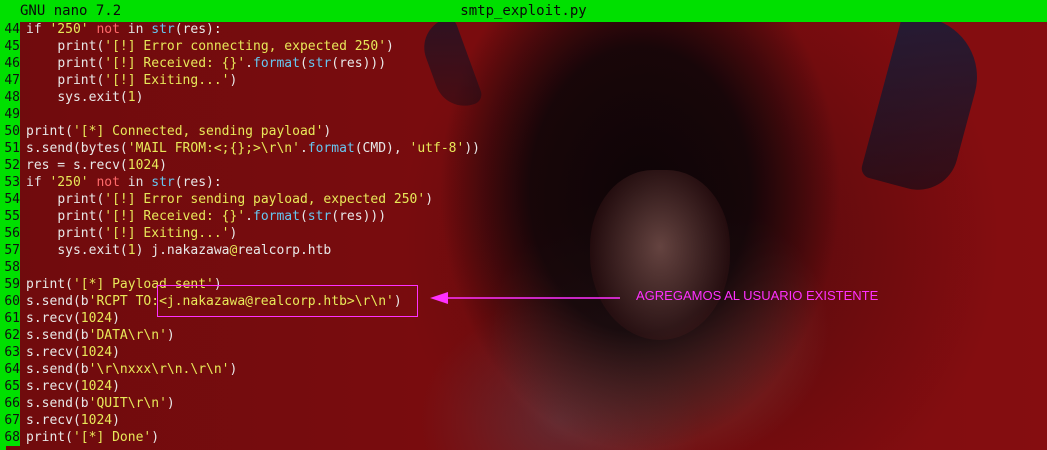 This screenshot has width=1047, height=450. What do you see at coordinates (182, 250) in the screenshot?
I see `code-token: ) j.nakazawa` at bounding box center [182, 250].